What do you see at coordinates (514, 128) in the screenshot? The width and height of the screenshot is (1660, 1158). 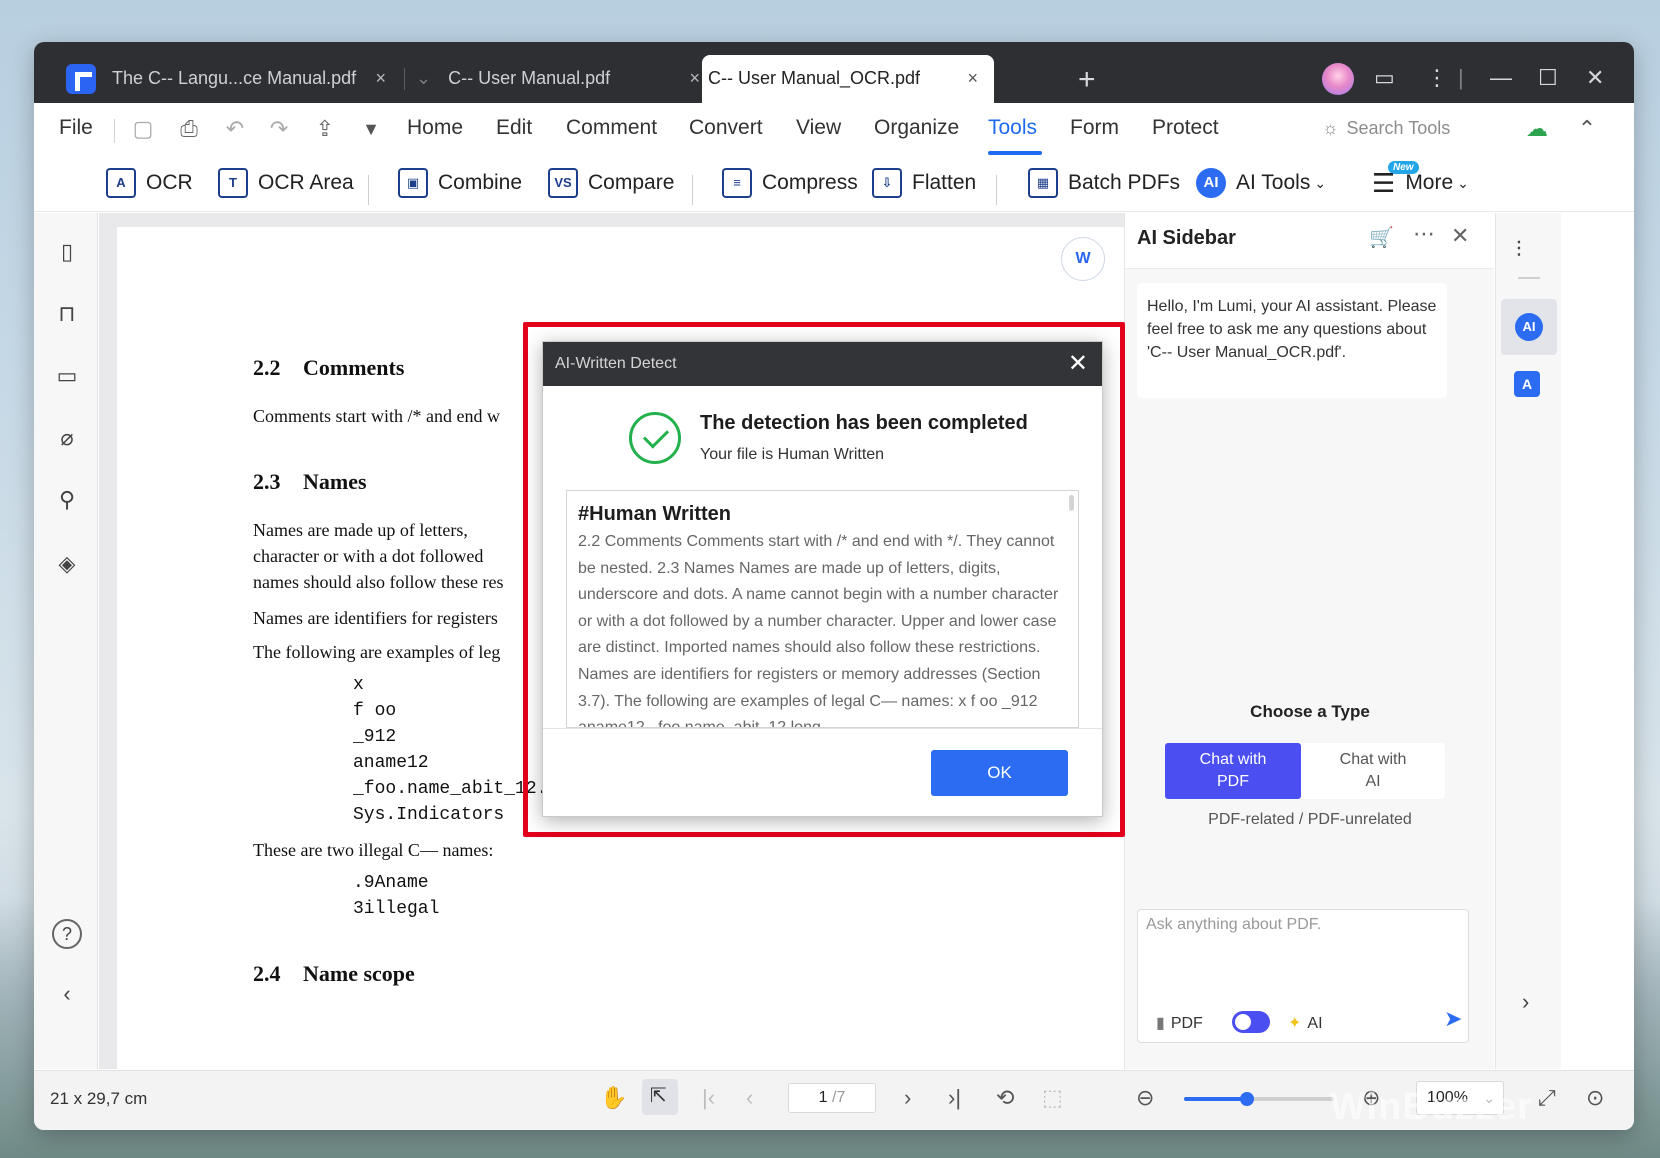 I see `menu-edit: Edit` at bounding box center [514, 128].